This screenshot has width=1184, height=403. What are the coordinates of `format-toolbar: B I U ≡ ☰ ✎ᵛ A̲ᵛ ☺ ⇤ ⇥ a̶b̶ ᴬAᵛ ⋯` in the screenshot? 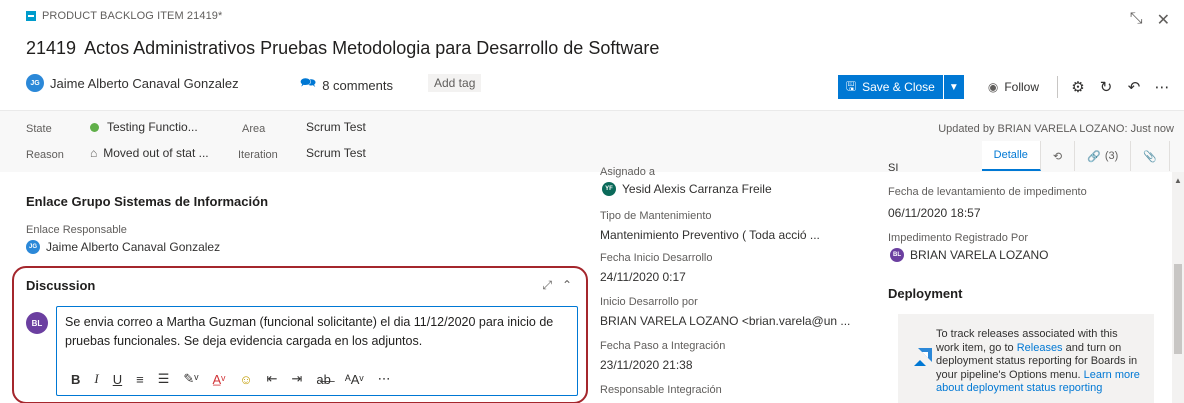 It's located at (231, 379).